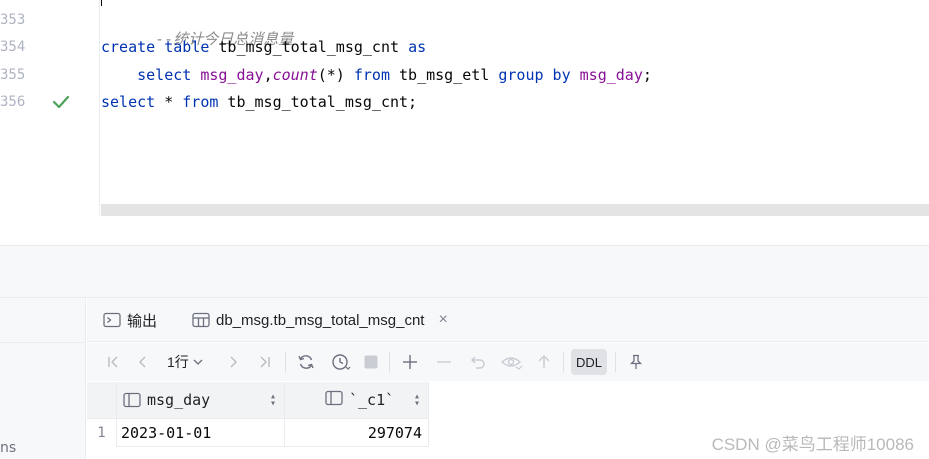  What do you see at coordinates (464, 272) in the screenshot?
I see `panel-header-area` at bounding box center [464, 272].